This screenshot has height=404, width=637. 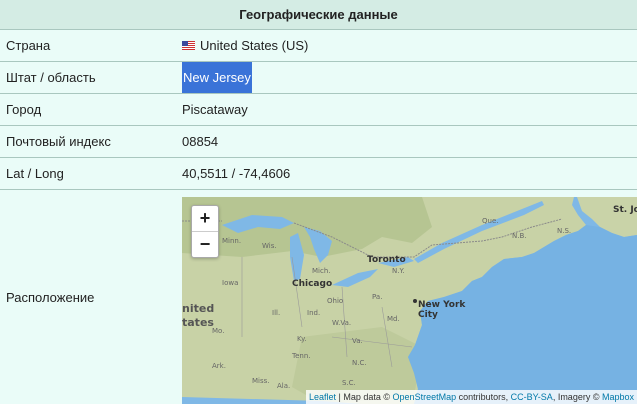 I want to click on row-state: Штат / область New Jersey, so click(x=318, y=78).